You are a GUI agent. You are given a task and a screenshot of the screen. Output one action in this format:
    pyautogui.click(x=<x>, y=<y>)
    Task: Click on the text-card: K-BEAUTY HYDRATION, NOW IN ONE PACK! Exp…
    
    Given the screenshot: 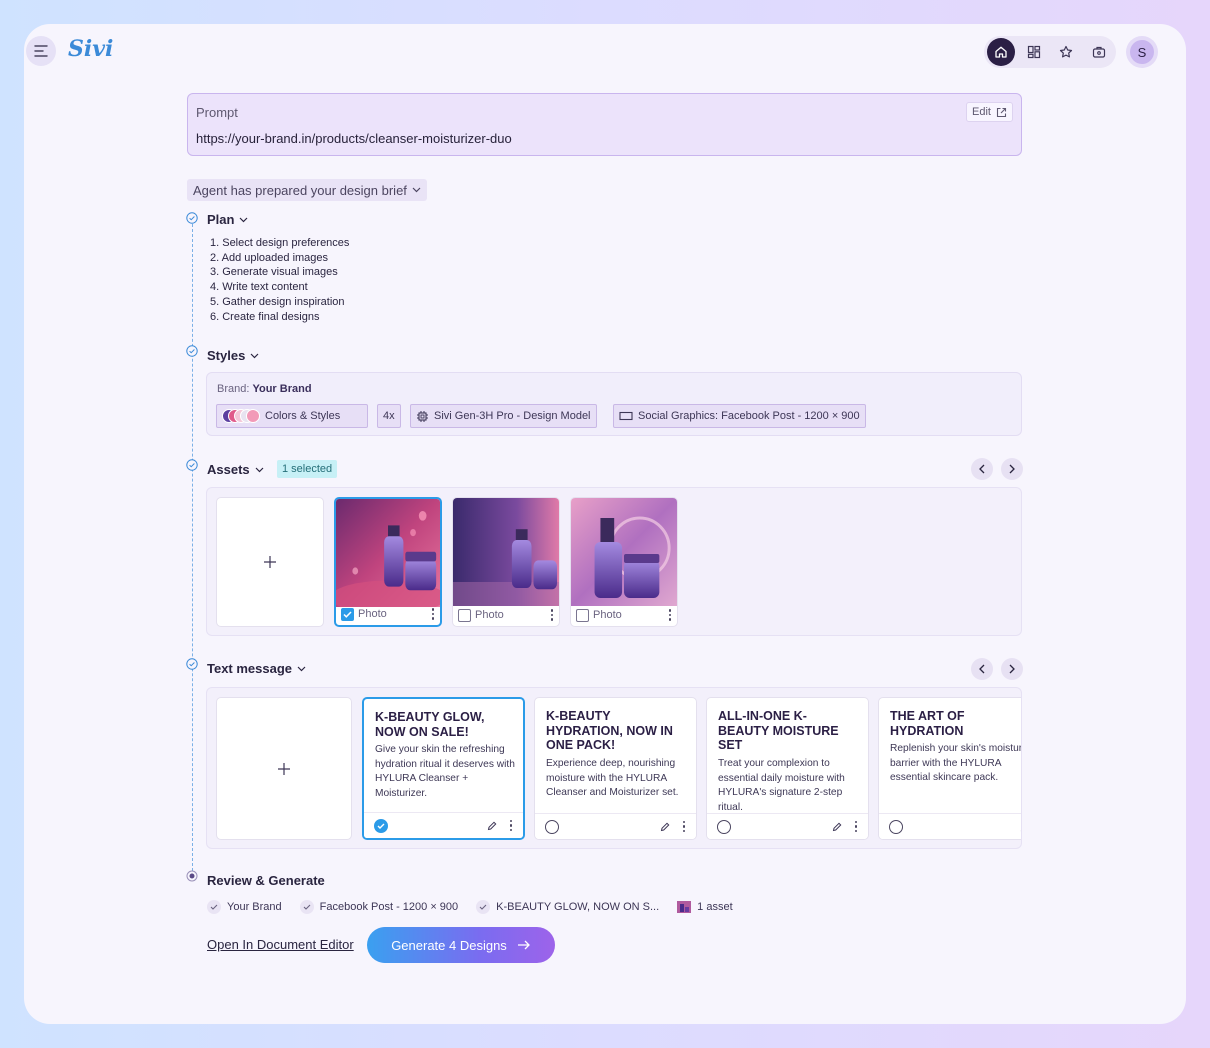 What is the action you would take?
    pyautogui.click(x=615, y=768)
    